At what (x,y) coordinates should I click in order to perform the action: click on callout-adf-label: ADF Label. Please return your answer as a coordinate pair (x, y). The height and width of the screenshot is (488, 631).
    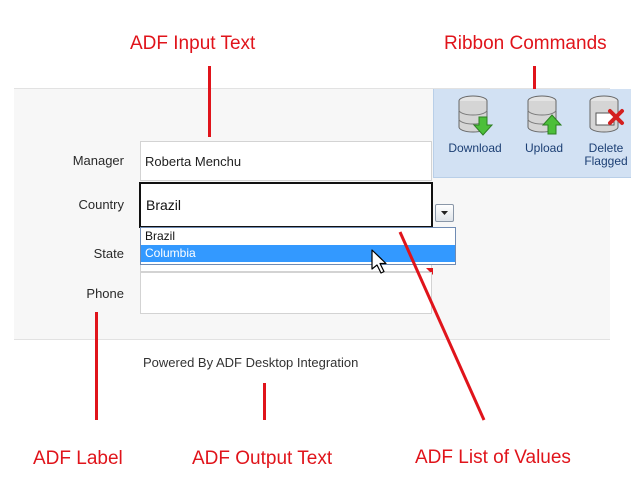
    Looking at the image, I should click on (78, 458).